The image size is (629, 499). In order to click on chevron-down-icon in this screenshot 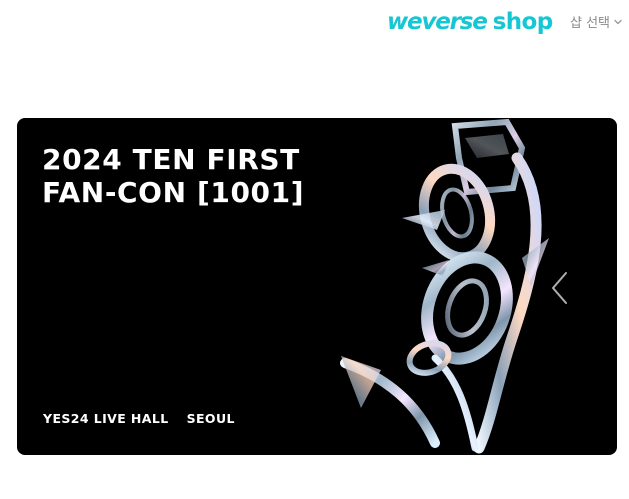, I will do `click(618, 21)`.